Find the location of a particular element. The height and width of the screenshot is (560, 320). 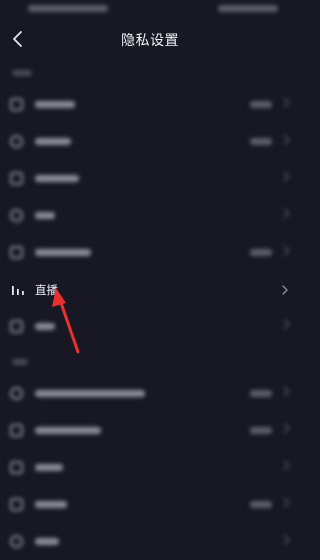

nav-bar: 隐私设置 is located at coordinates (150, 39).